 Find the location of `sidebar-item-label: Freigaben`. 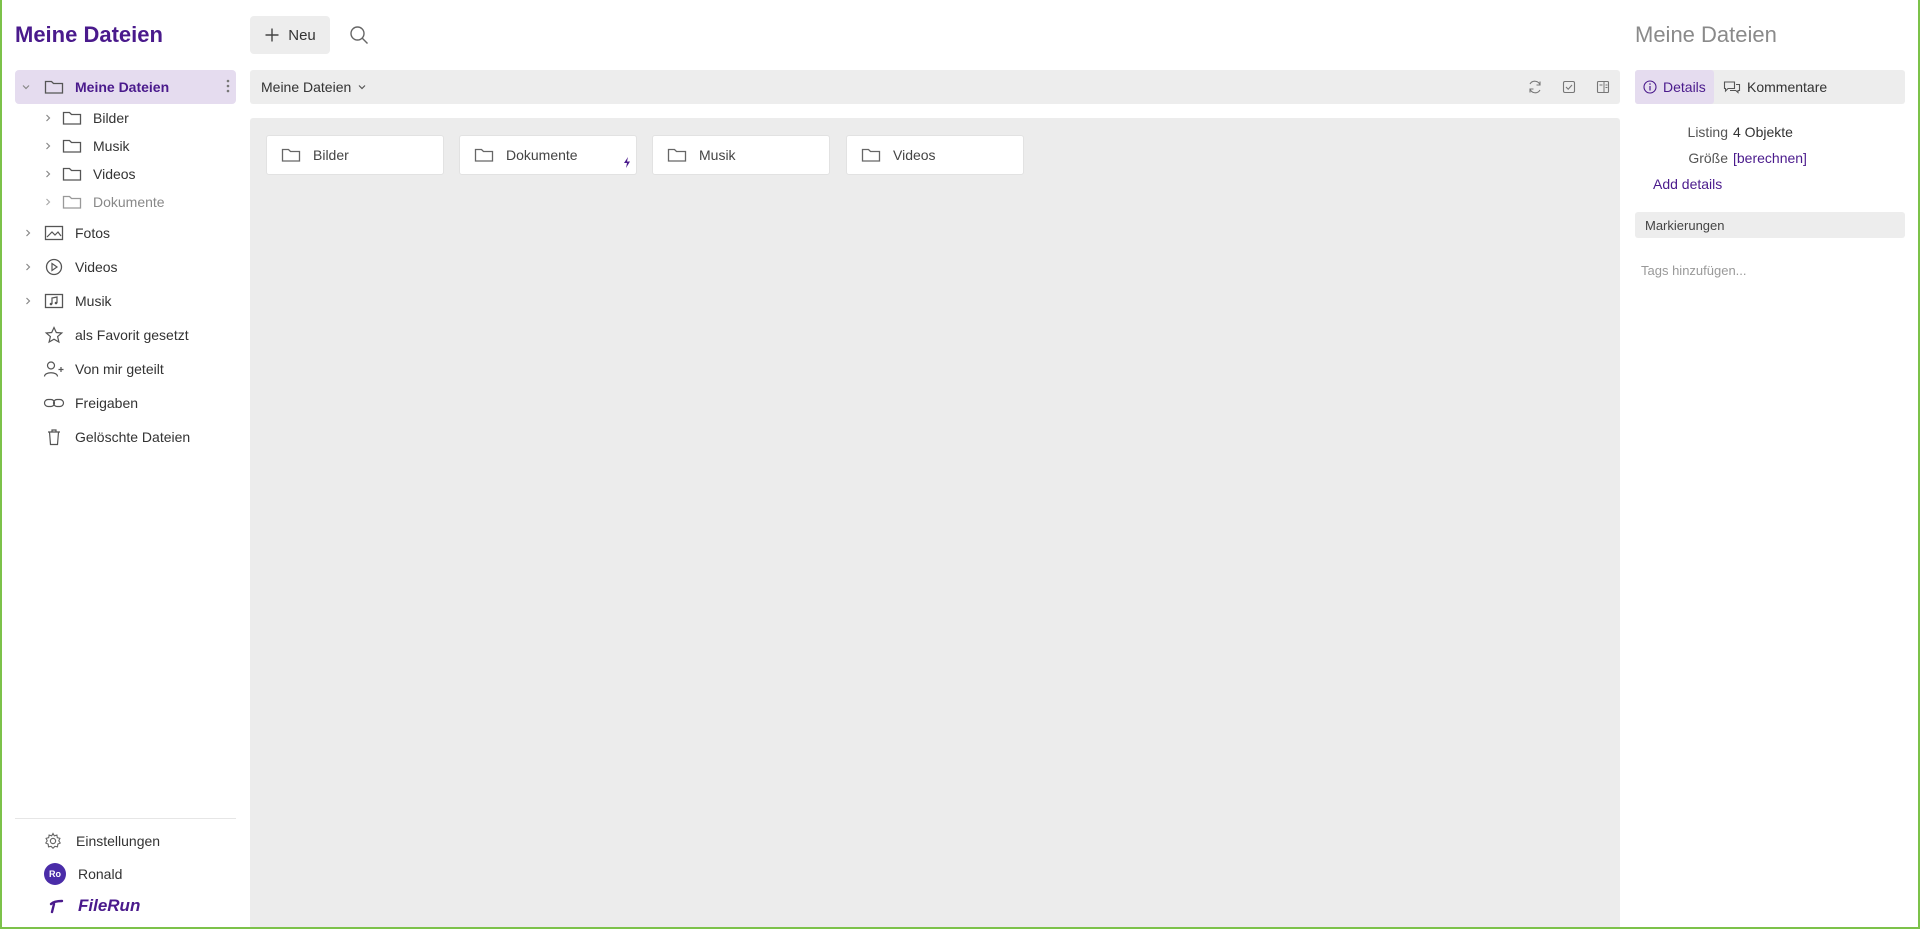

sidebar-item-label: Freigaben is located at coordinates (107, 403).